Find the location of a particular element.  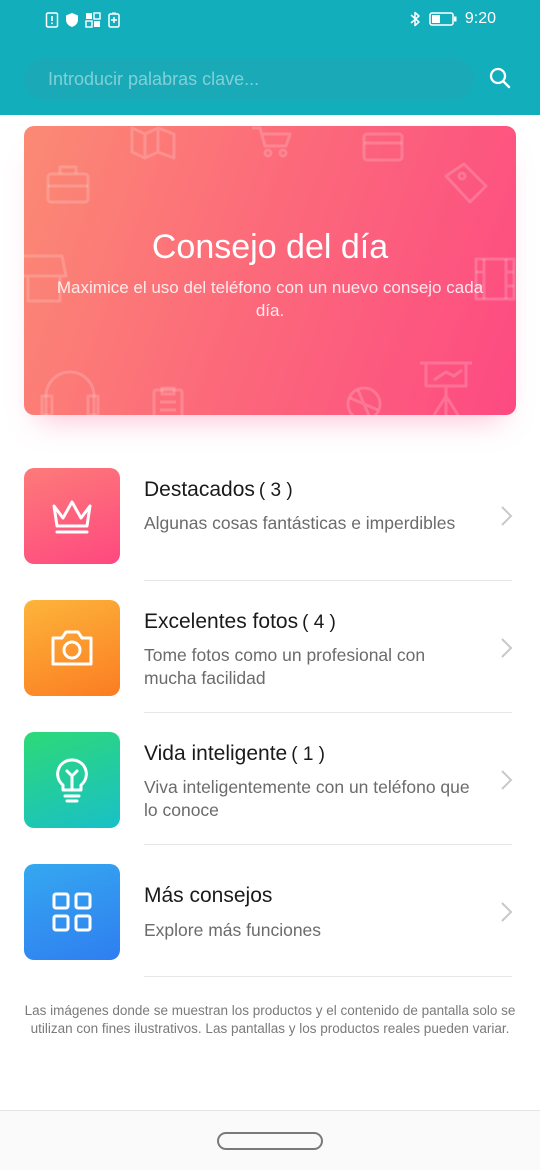

clipboard-icon is located at coordinates (168, 400).